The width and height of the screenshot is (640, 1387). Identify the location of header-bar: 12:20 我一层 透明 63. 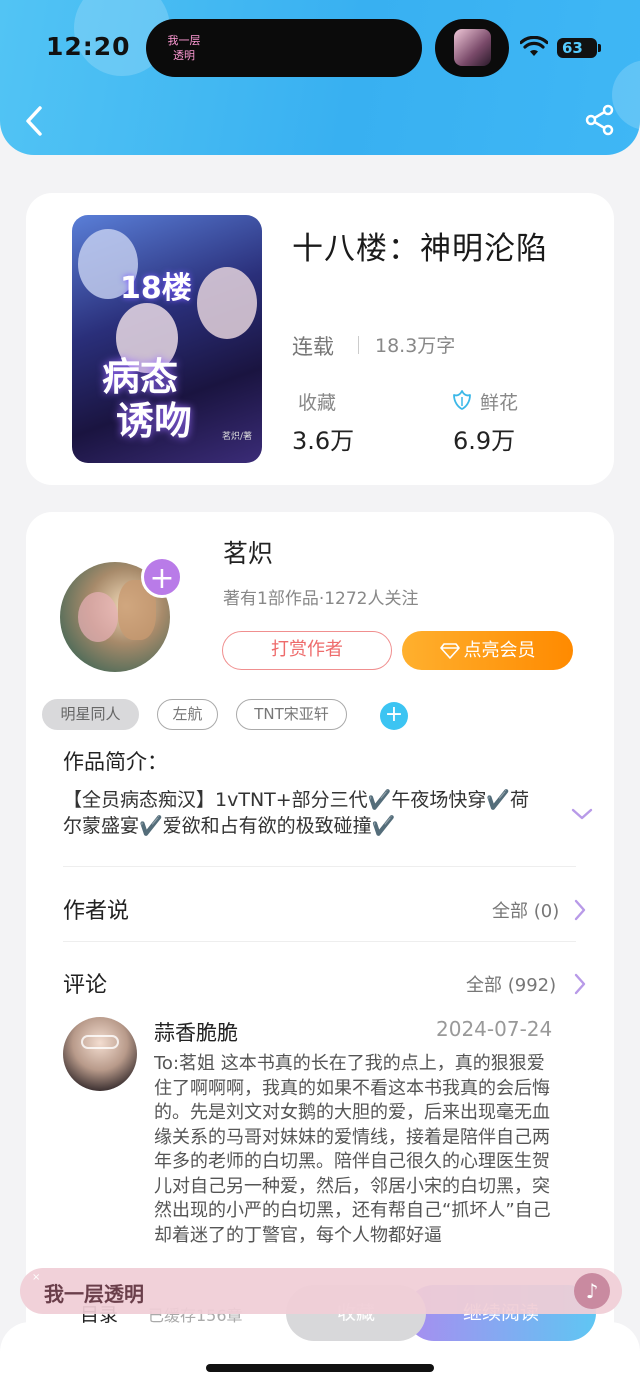
(320, 77).